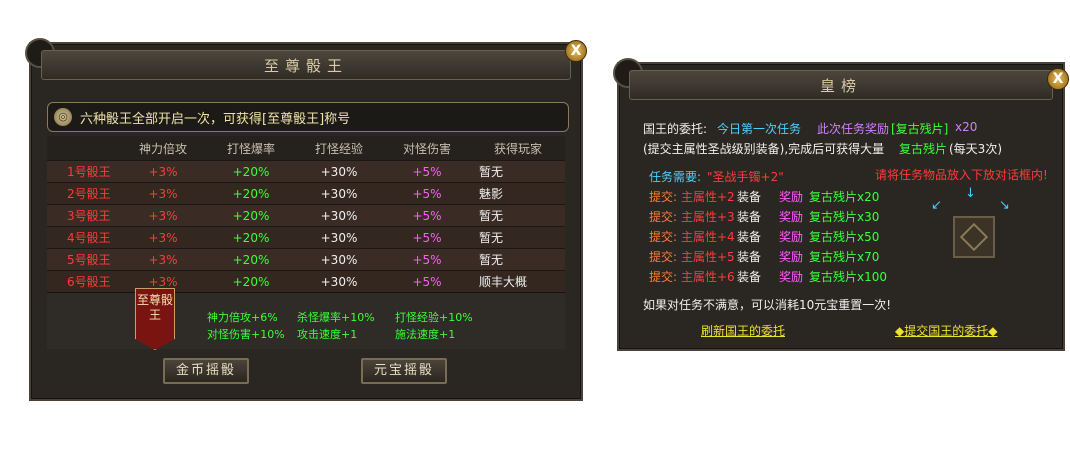 The image size is (1070, 449). Describe the element at coordinates (966, 127) in the screenshot. I see `reward-qty: x20` at that location.